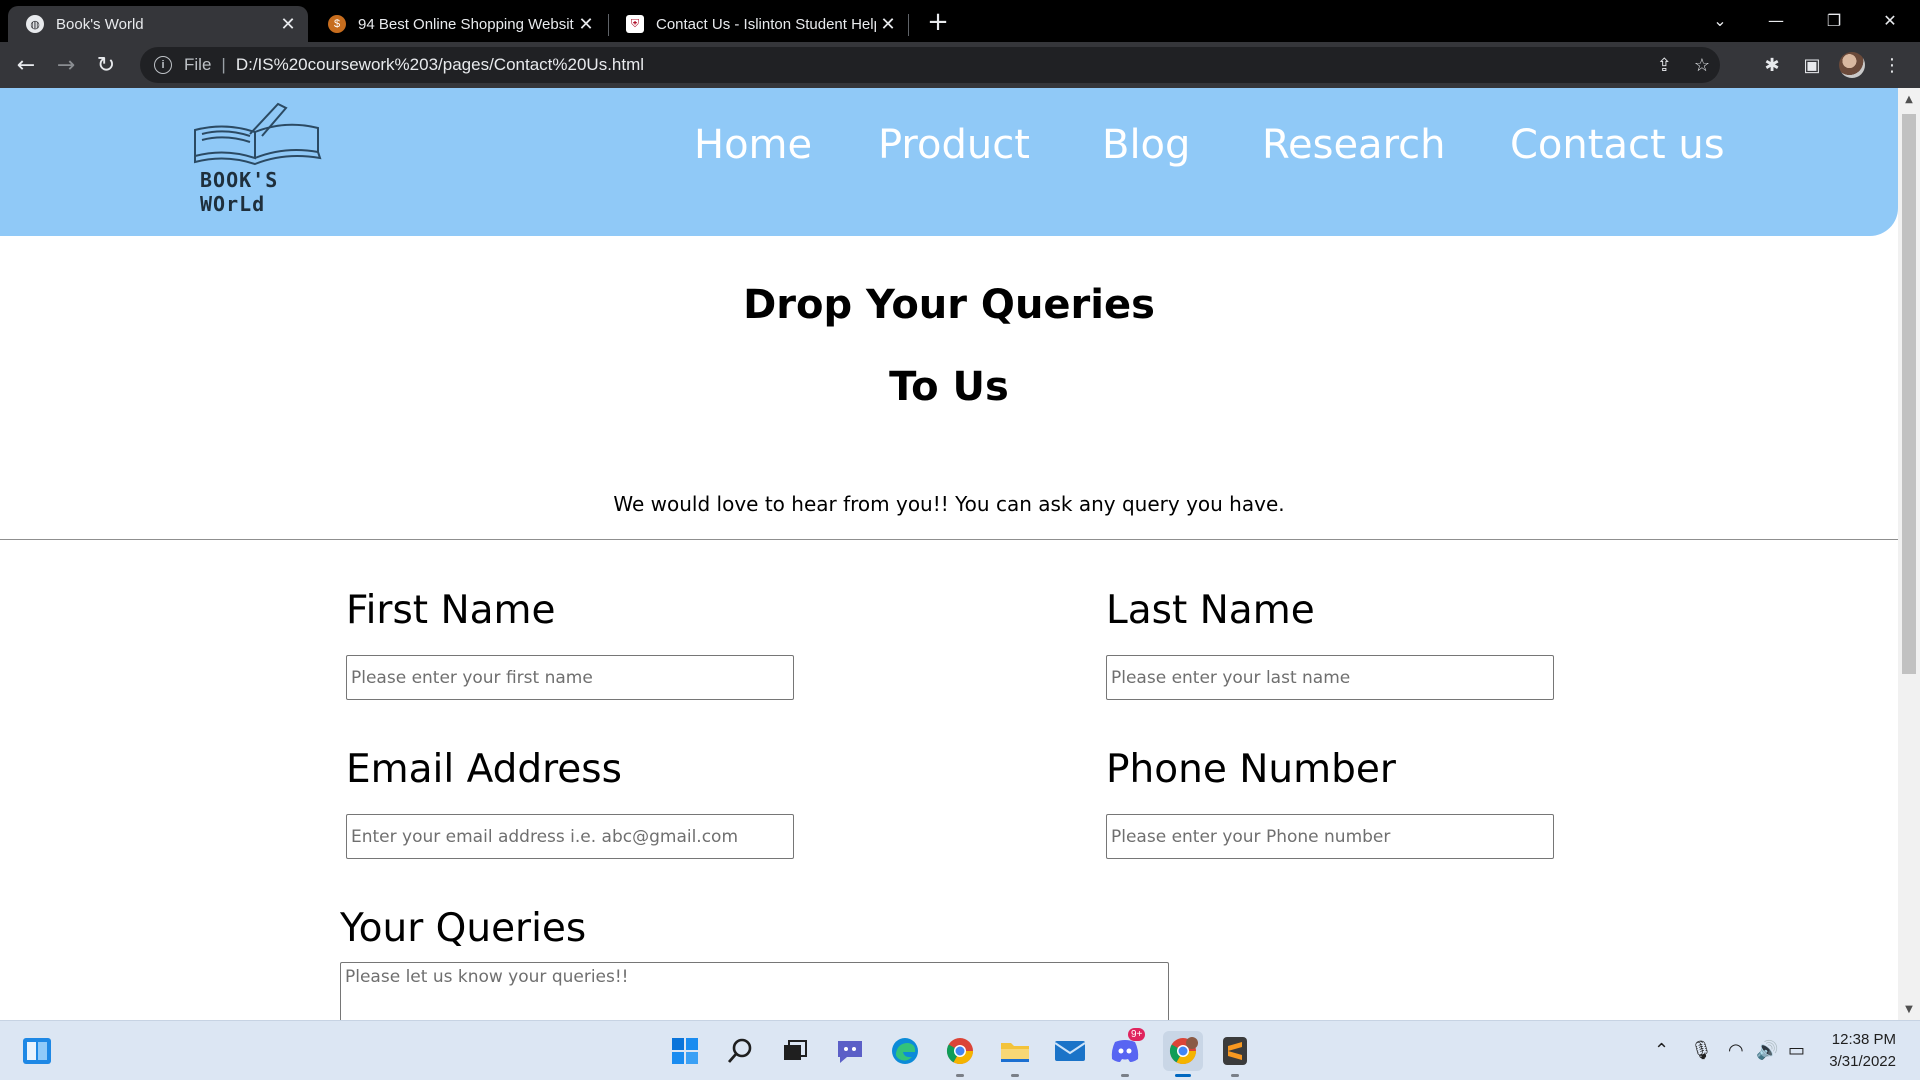 The width and height of the screenshot is (1920, 1080). What do you see at coordinates (1015, 1055) in the screenshot?
I see `file-explorer-icon` at bounding box center [1015, 1055].